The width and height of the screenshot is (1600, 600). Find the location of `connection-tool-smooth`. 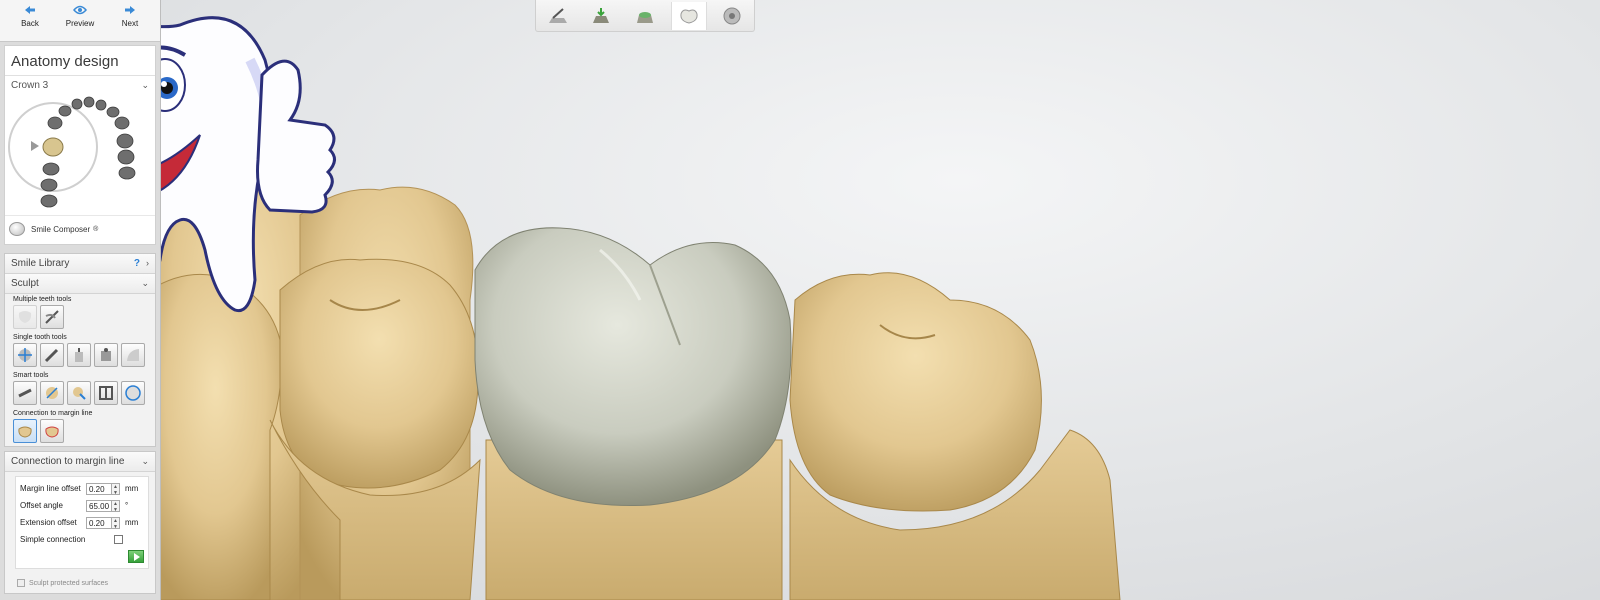

connection-tool-smooth is located at coordinates (25, 431).